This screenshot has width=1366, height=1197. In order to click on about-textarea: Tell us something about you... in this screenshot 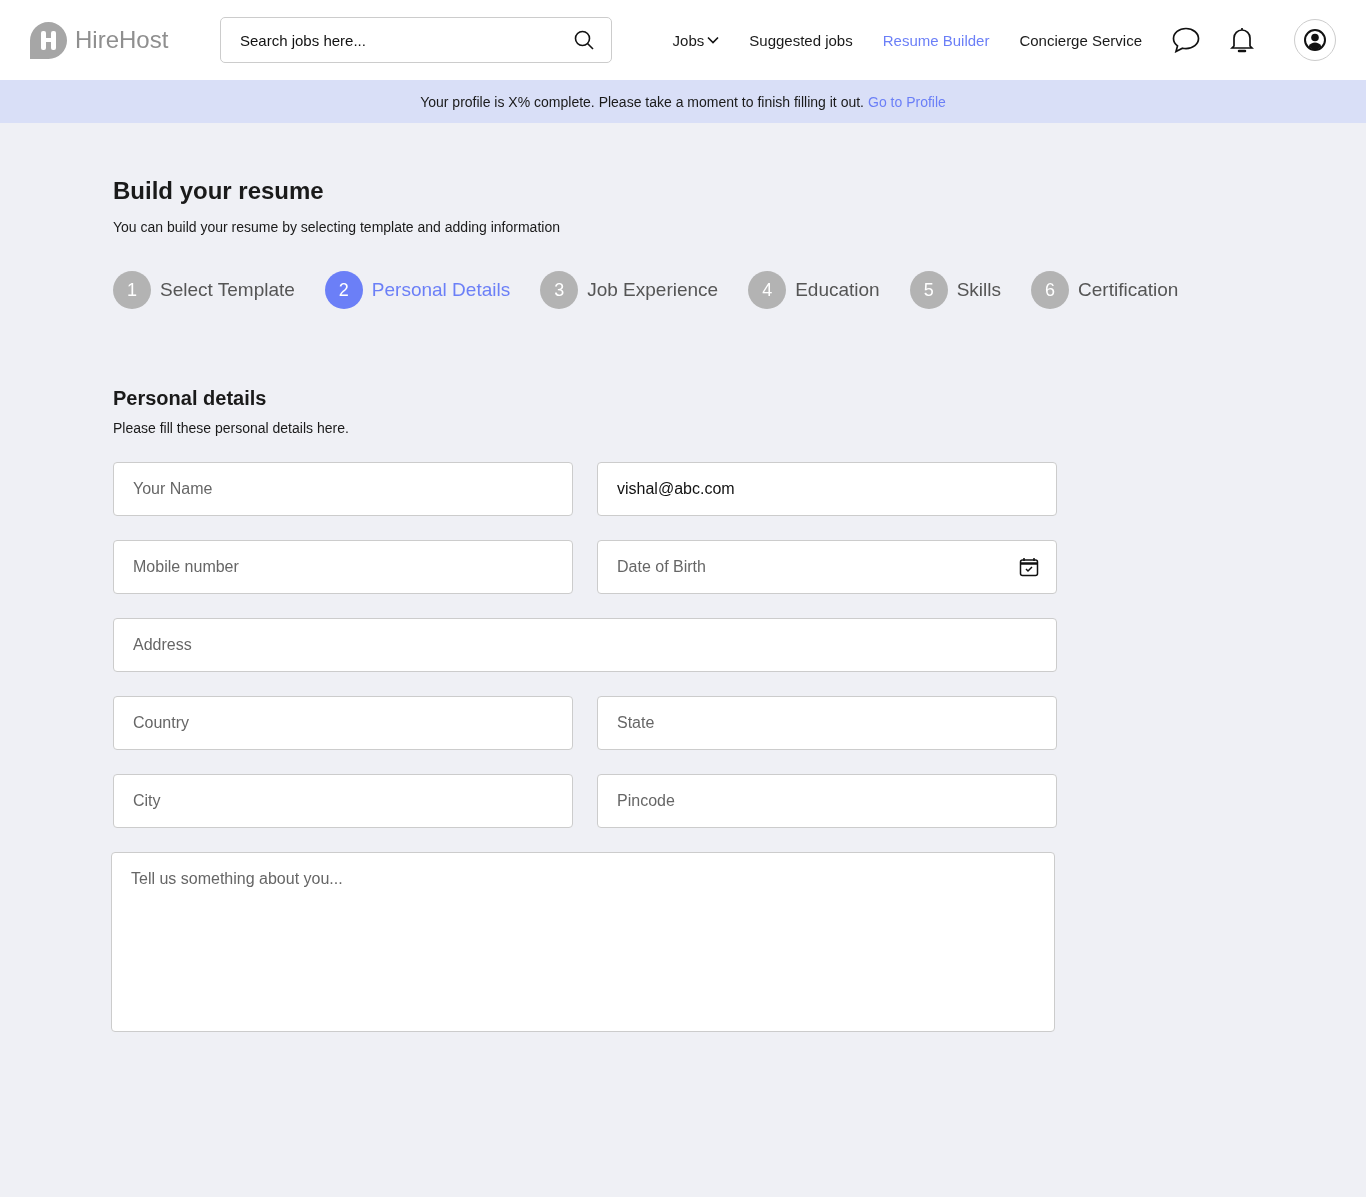, I will do `click(583, 942)`.